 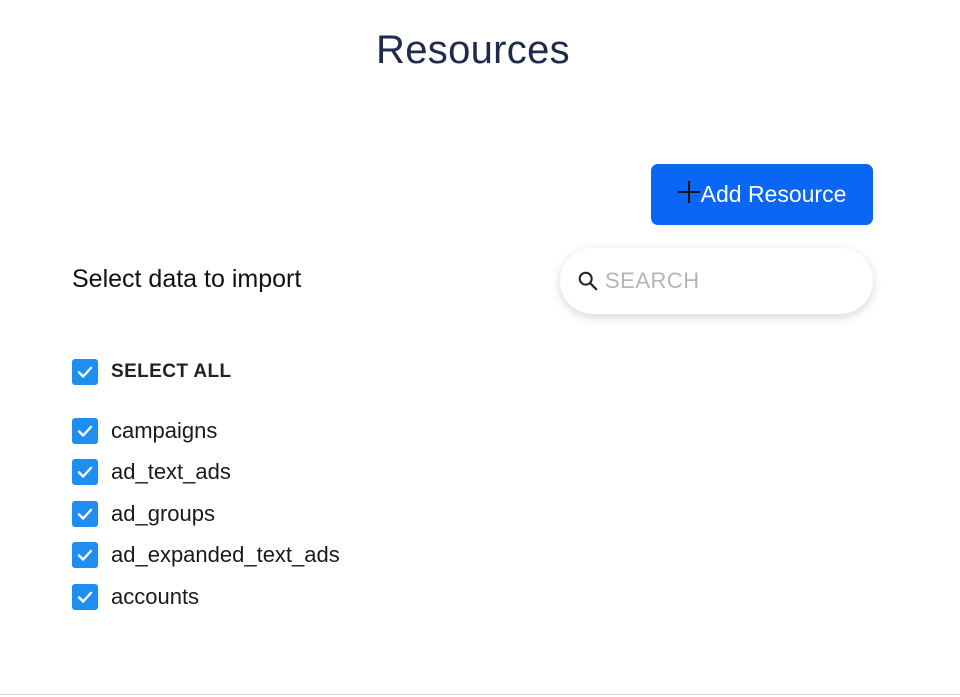 I want to click on section-heading: Select data to import, so click(x=187, y=279).